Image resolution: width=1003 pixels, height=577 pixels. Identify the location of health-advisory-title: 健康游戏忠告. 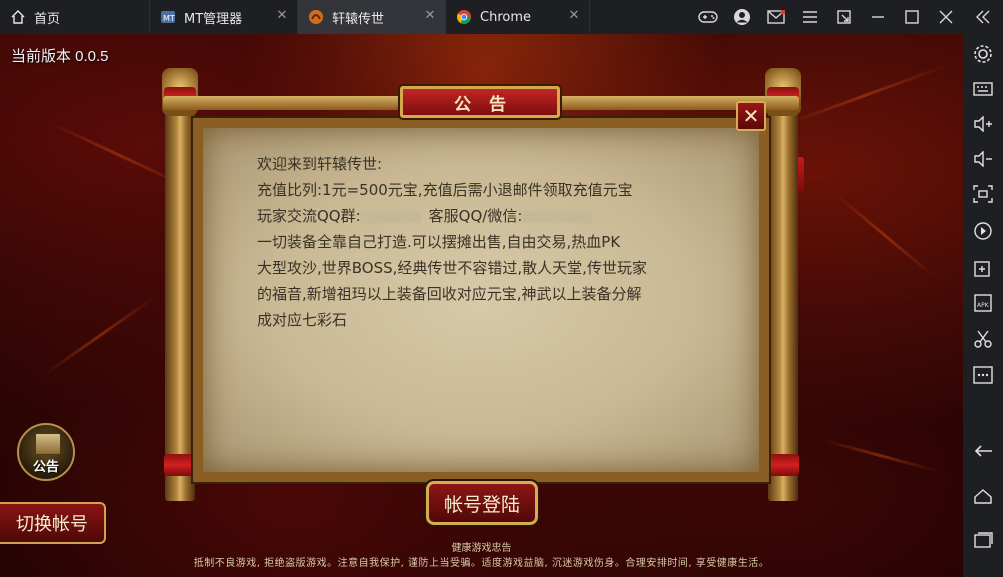
(481, 548).